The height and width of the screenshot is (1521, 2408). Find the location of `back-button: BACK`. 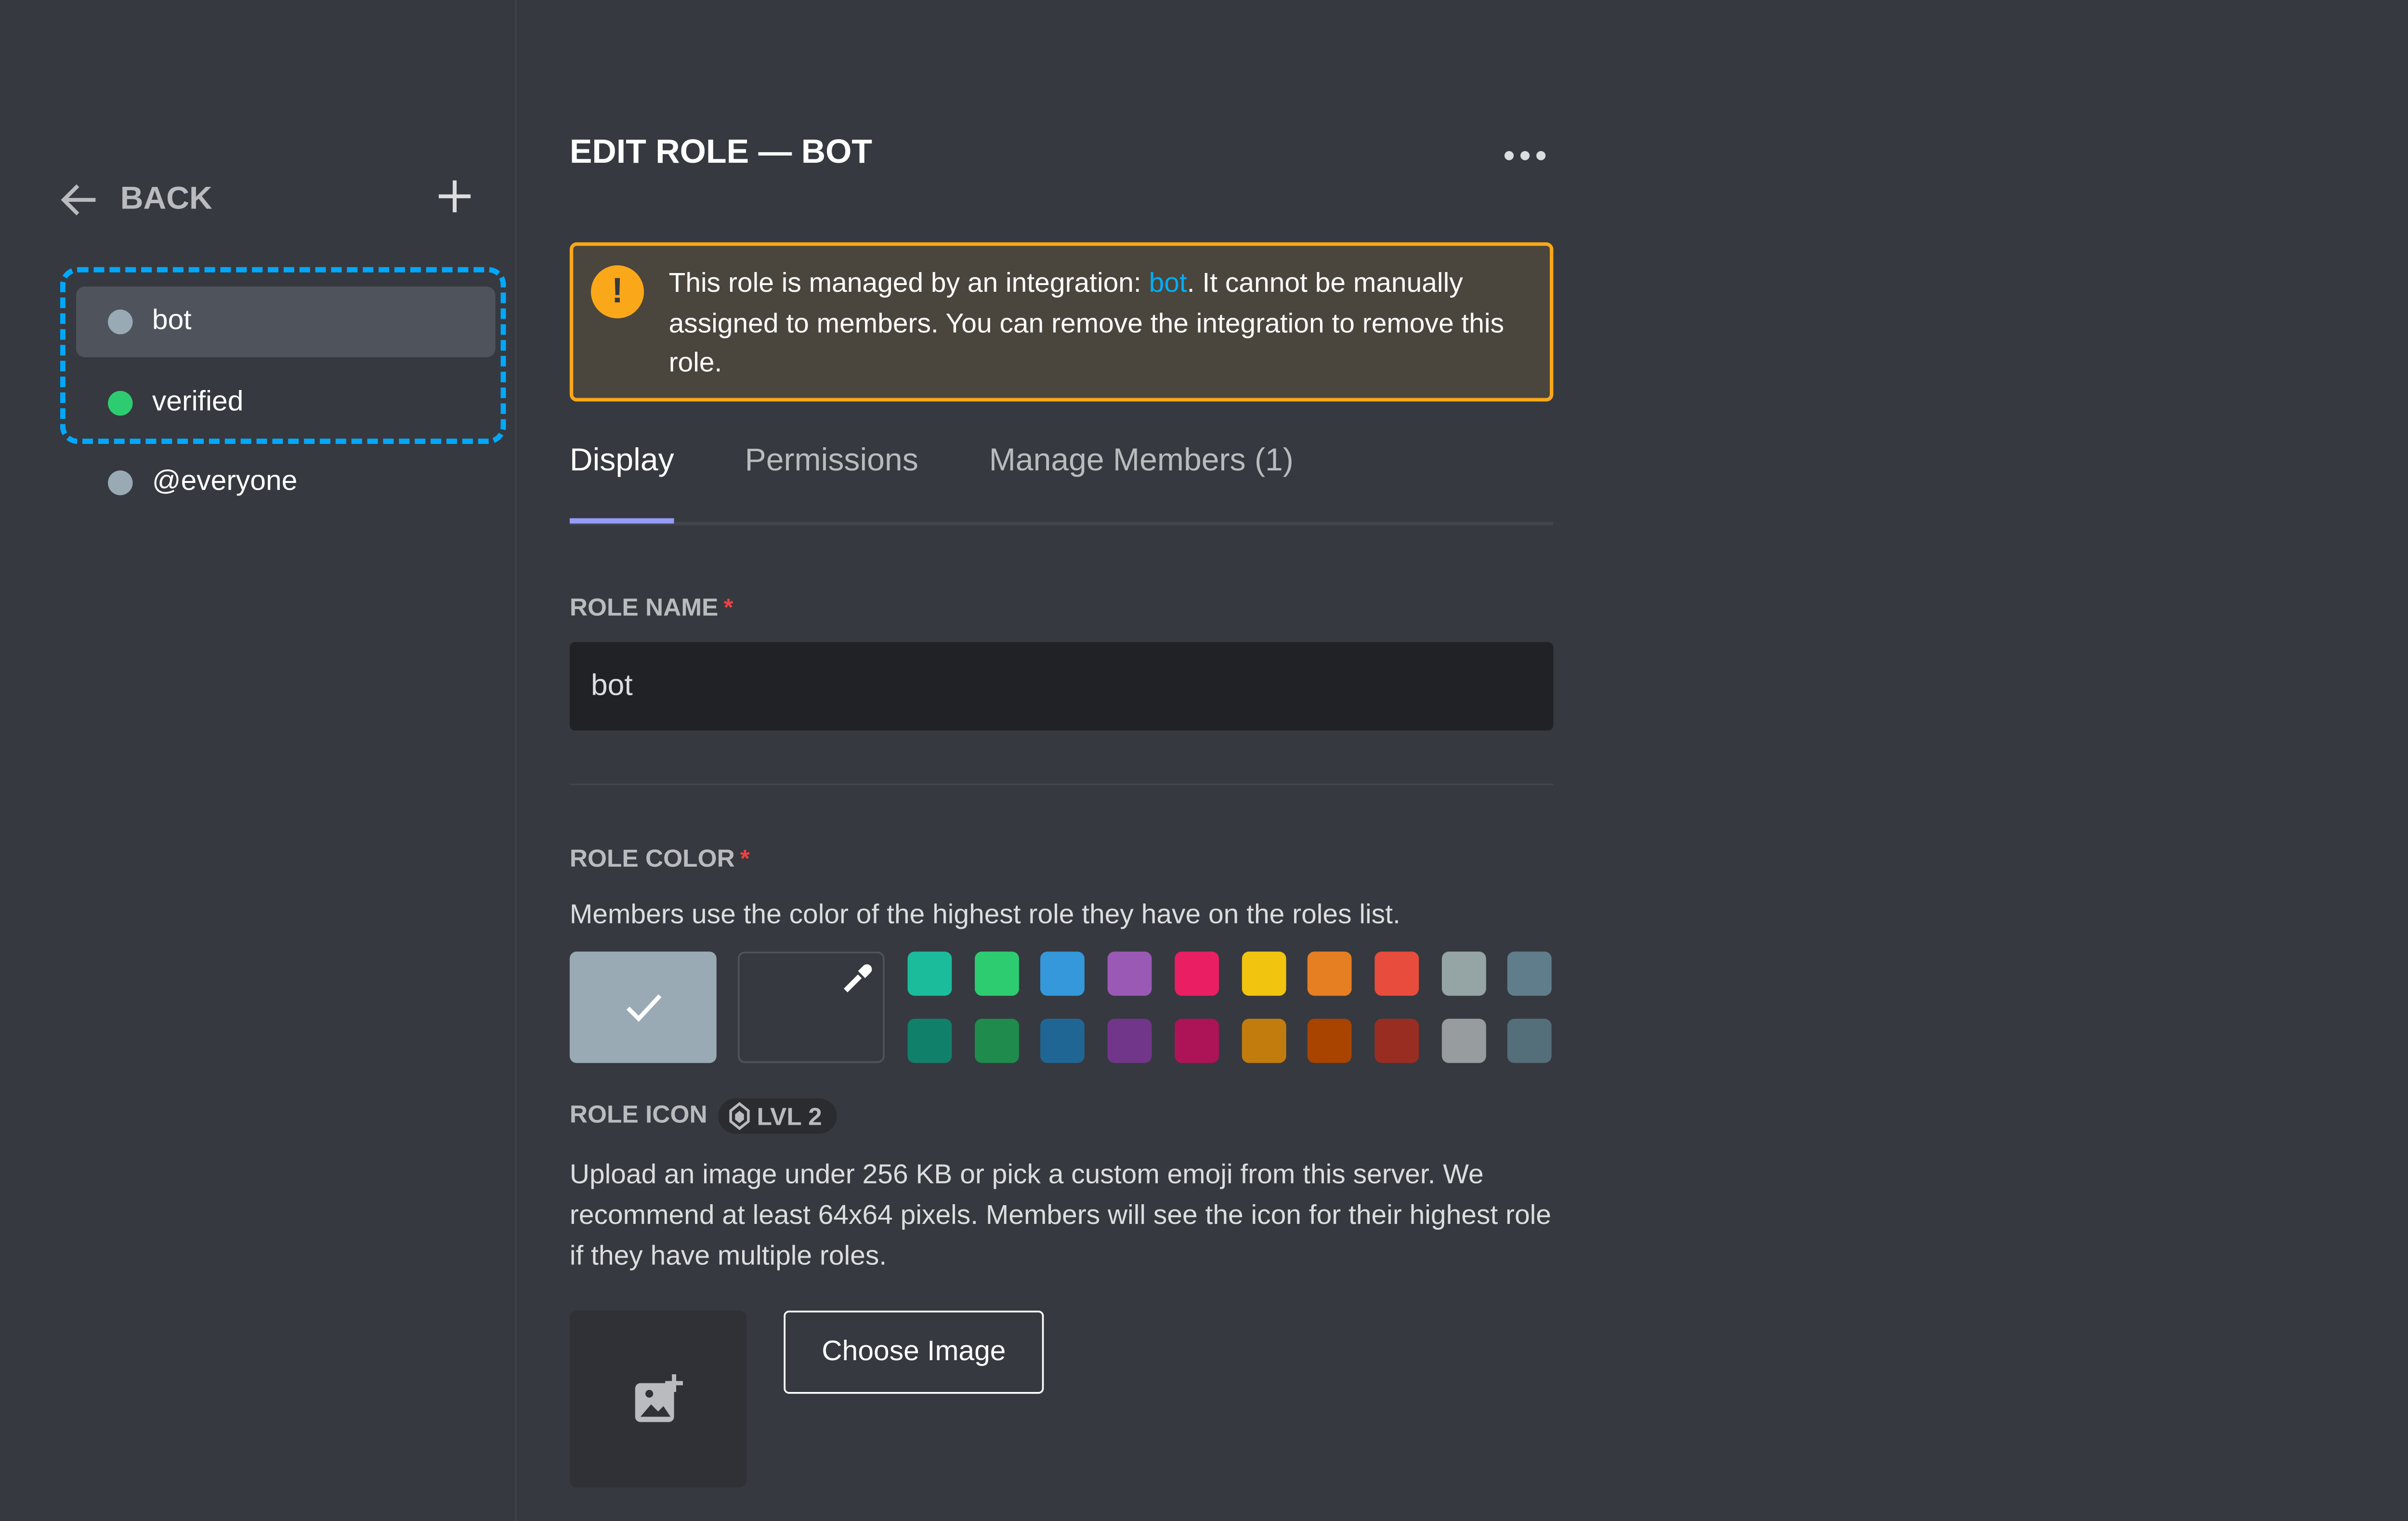

back-button: BACK is located at coordinates (136, 199).